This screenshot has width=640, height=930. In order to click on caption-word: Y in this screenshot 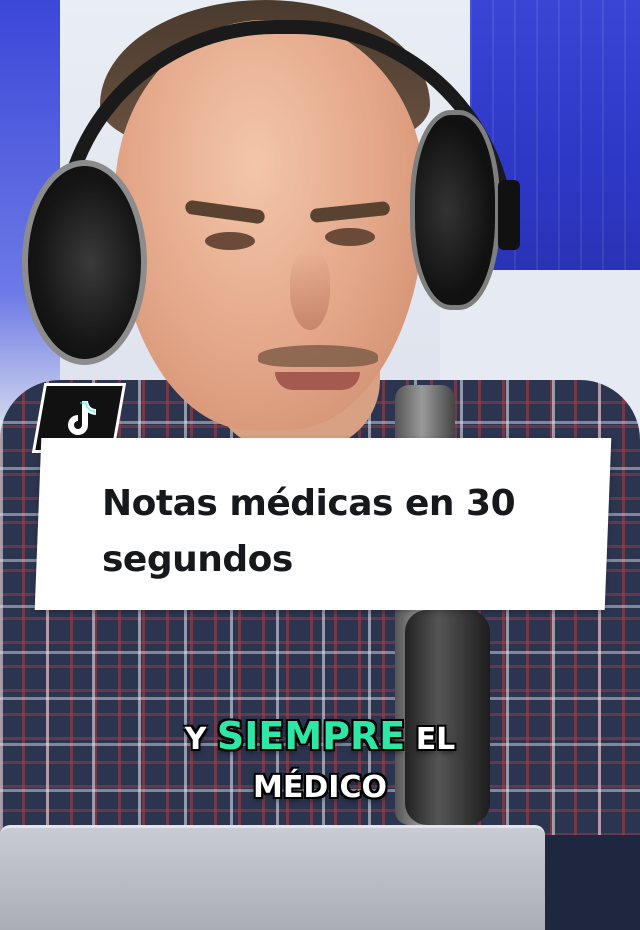, I will do `click(195, 739)`.